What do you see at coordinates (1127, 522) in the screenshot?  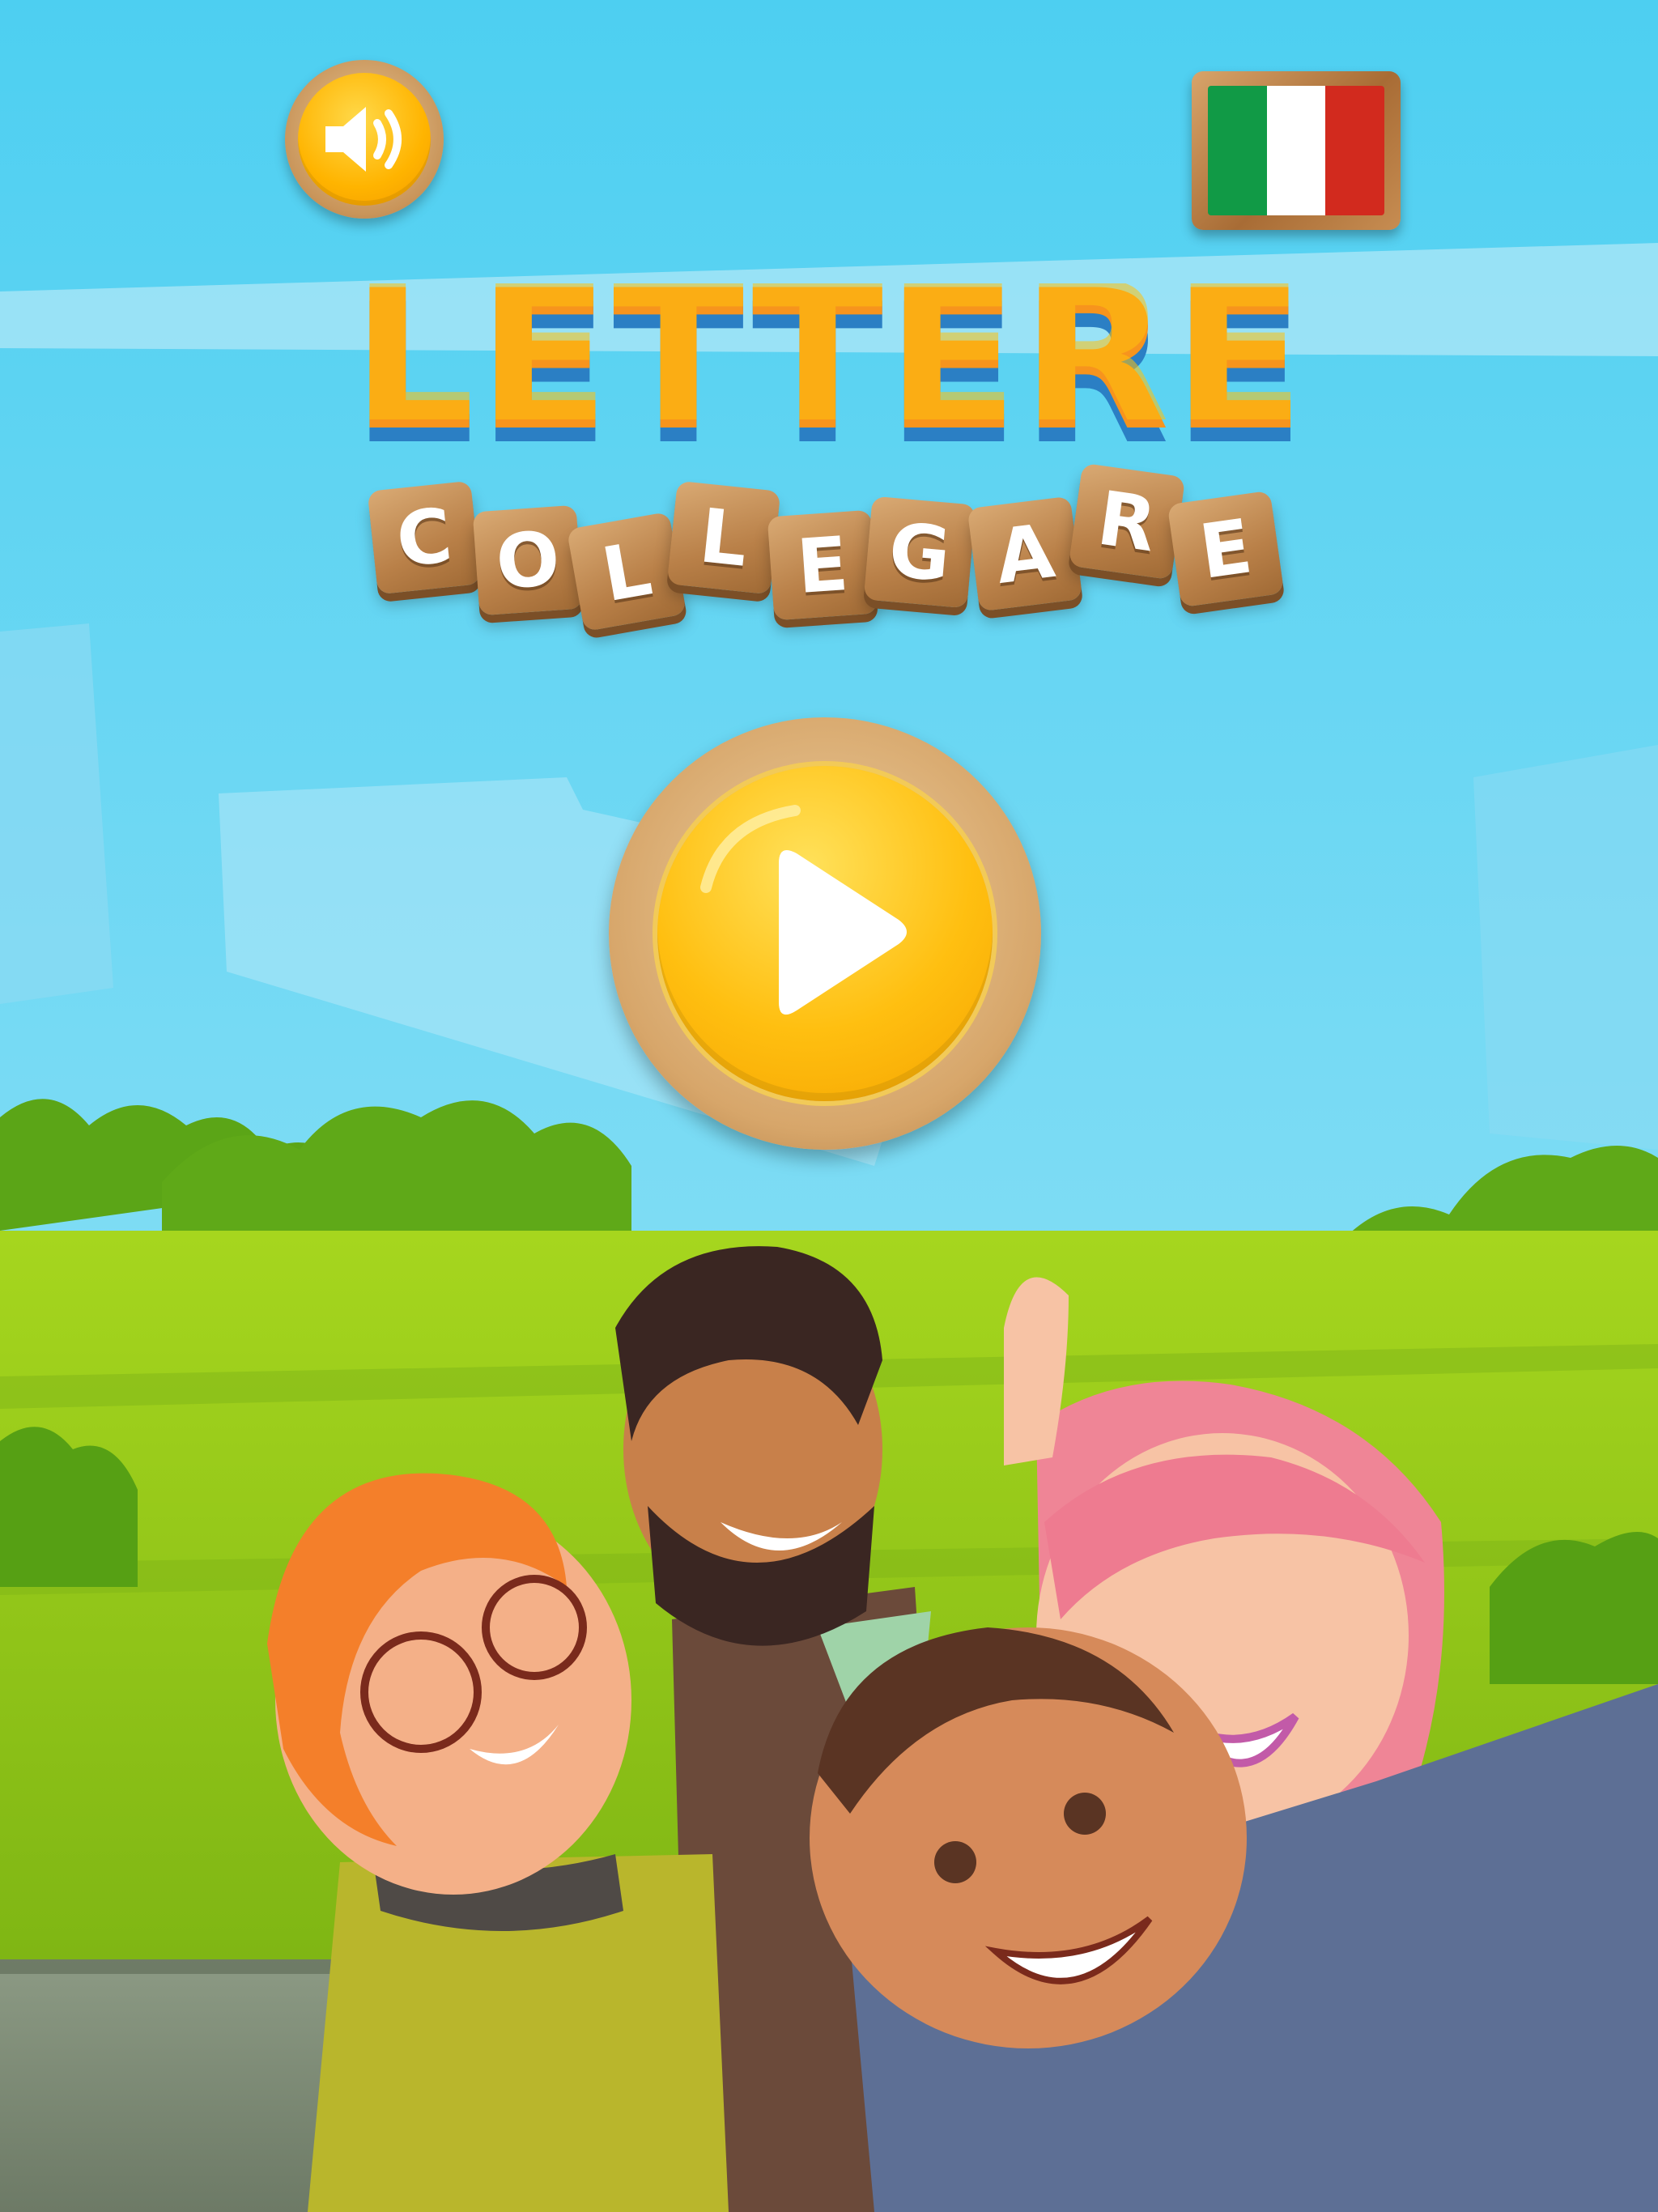 I see `title-tile: R` at bounding box center [1127, 522].